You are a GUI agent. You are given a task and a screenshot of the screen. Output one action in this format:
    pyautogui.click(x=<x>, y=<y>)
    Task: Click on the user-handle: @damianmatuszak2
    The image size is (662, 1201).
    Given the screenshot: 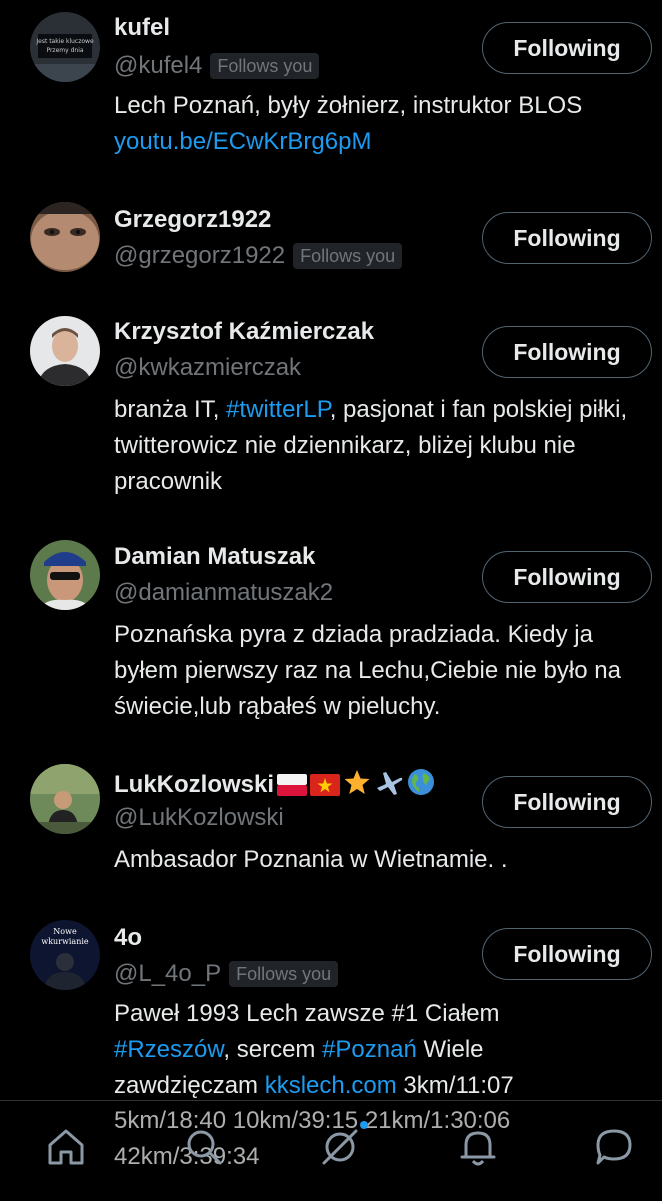 What is the action you would take?
    pyautogui.click(x=223, y=593)
    